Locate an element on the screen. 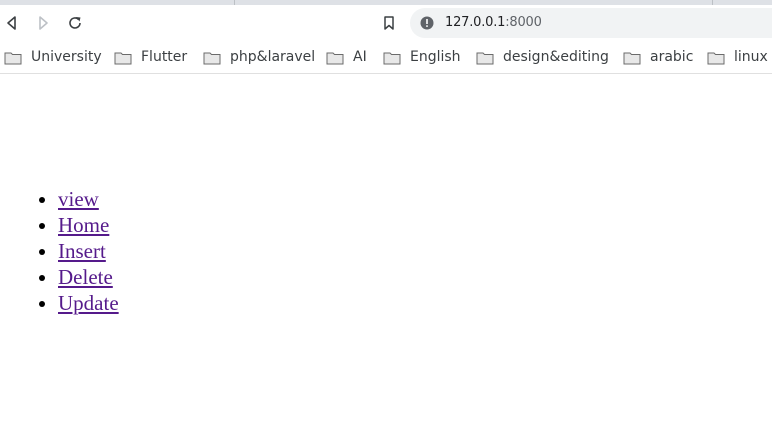 The height and width of the screenshot is (440, 772). url-text: 127.0.0.1:8000 is located at coordinates (493, 22).